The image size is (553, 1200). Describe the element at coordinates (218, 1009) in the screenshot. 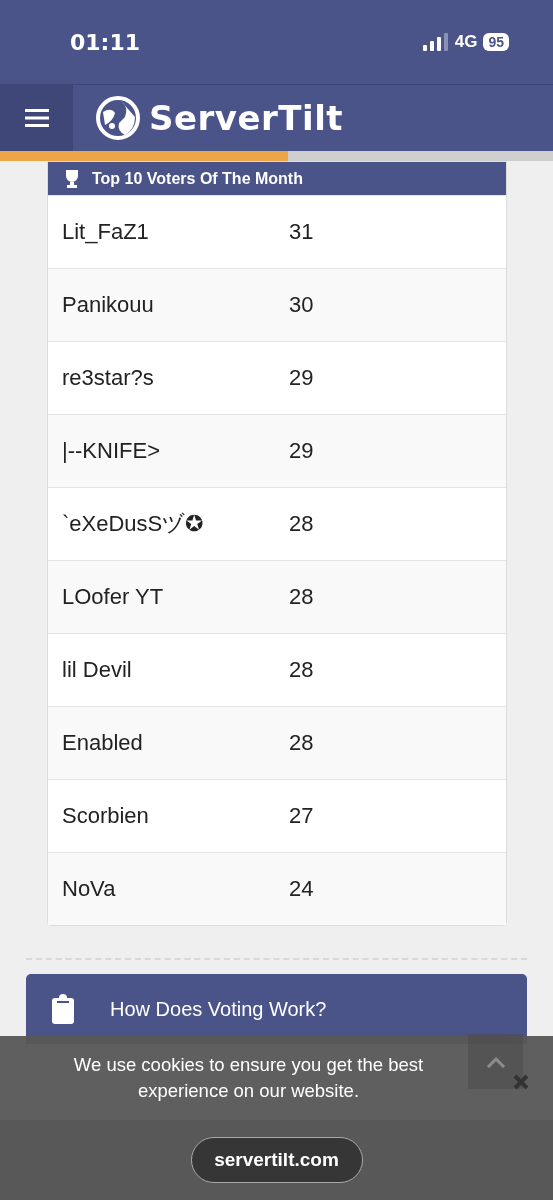

I see `section-title: How Does Voting Work?` at that location.